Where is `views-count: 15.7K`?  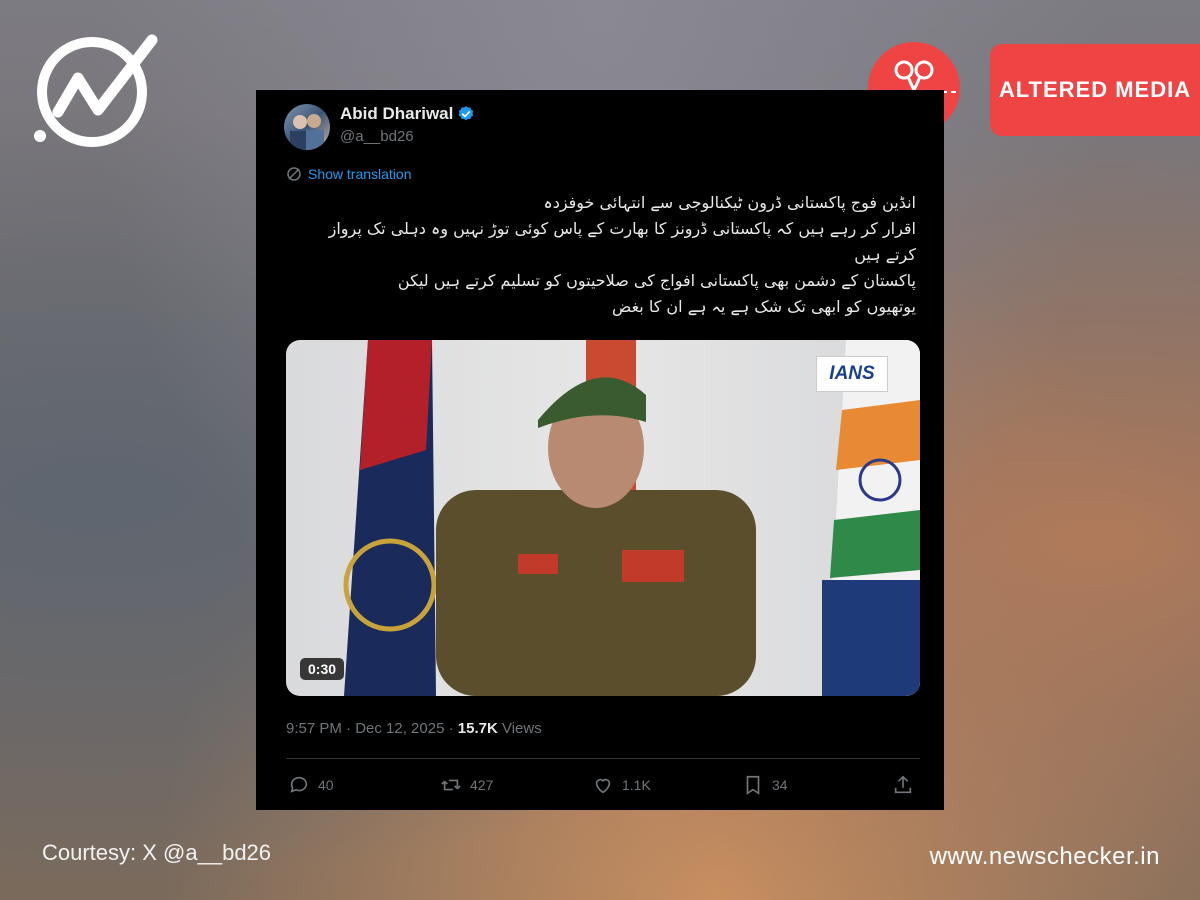
views-count: 15.7K is located at coordinates (477, 728).